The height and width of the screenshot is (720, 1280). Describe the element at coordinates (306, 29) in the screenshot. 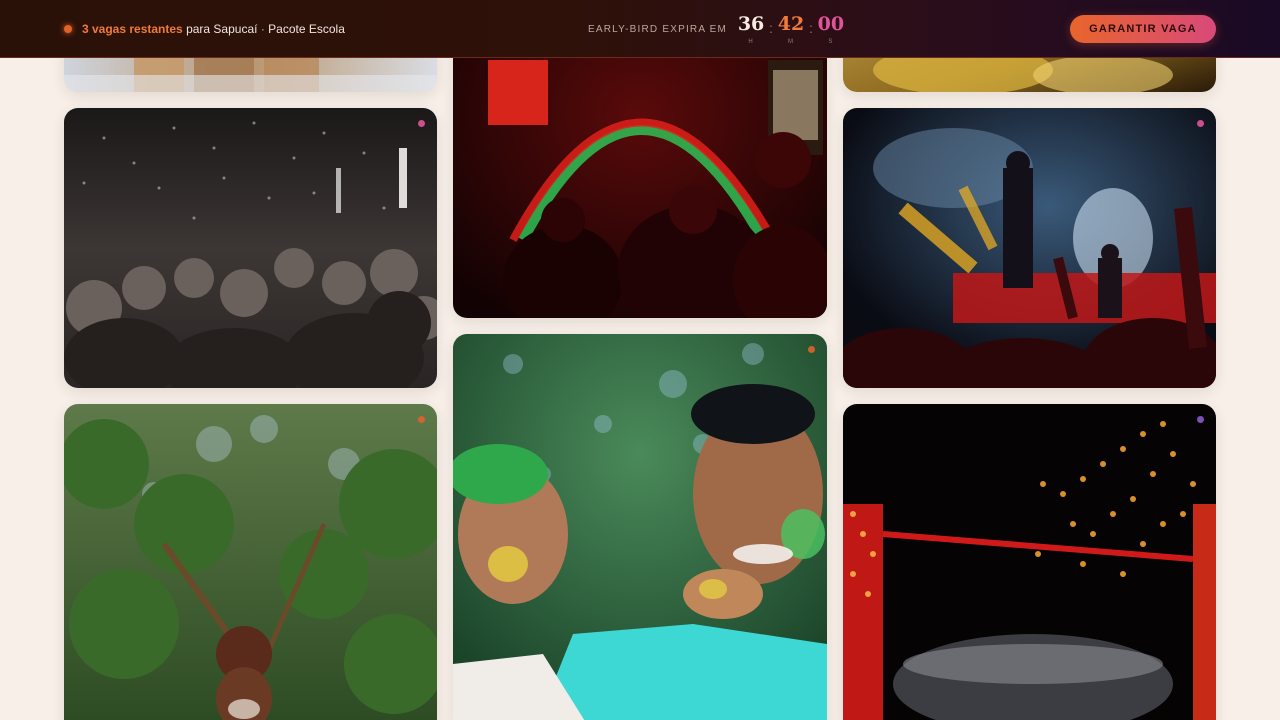

I see `package-name: Pacote Escola` at that location.